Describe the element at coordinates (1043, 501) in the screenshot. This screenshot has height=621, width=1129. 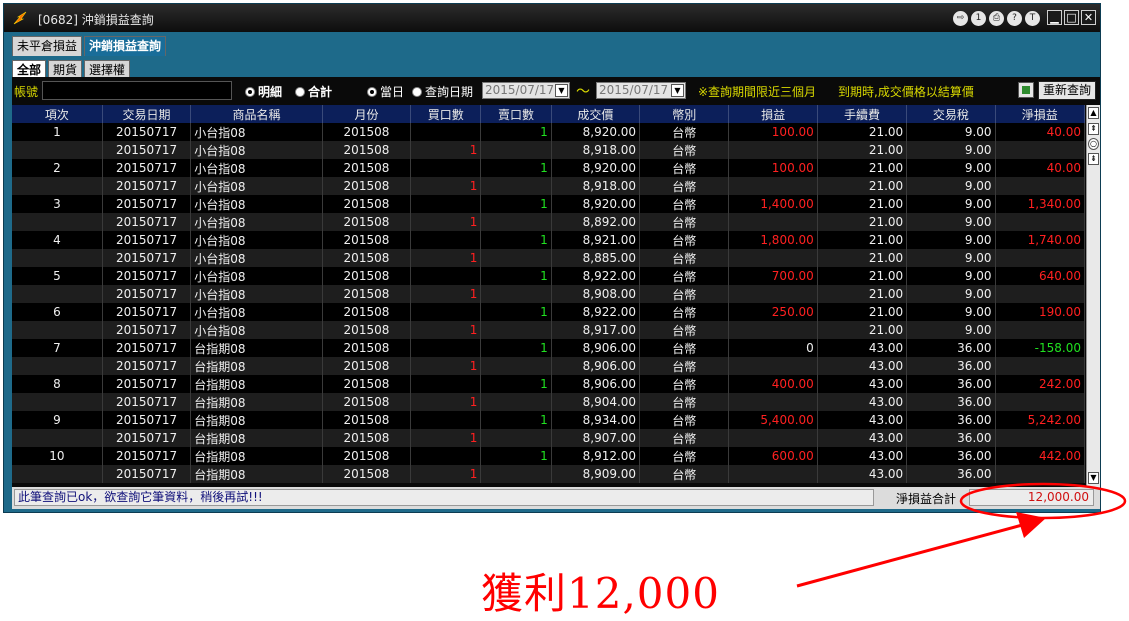
I see `highlight-ellipse` at that location.